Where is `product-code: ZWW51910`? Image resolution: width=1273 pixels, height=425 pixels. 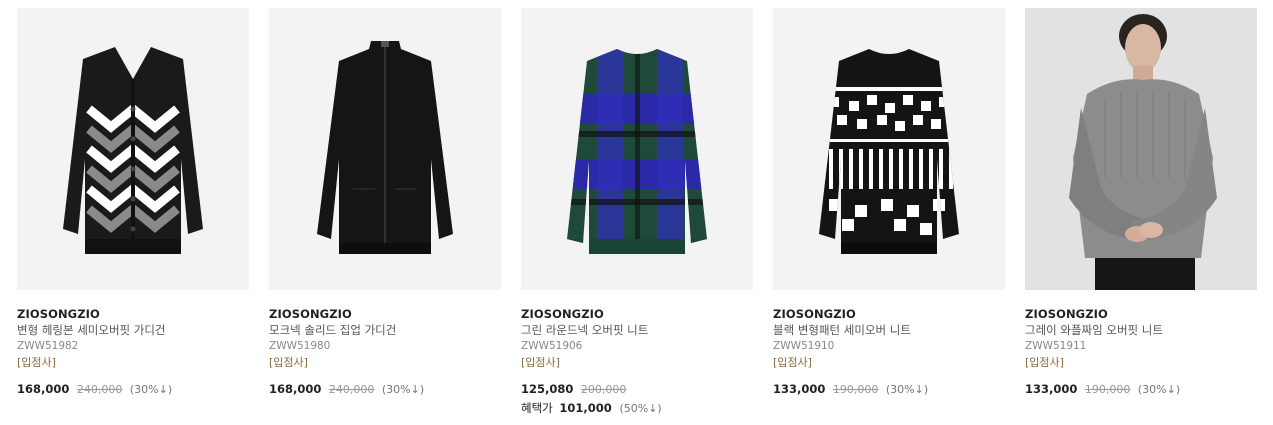 product-code: ZWW51910 is located at coordinates (804, 346).